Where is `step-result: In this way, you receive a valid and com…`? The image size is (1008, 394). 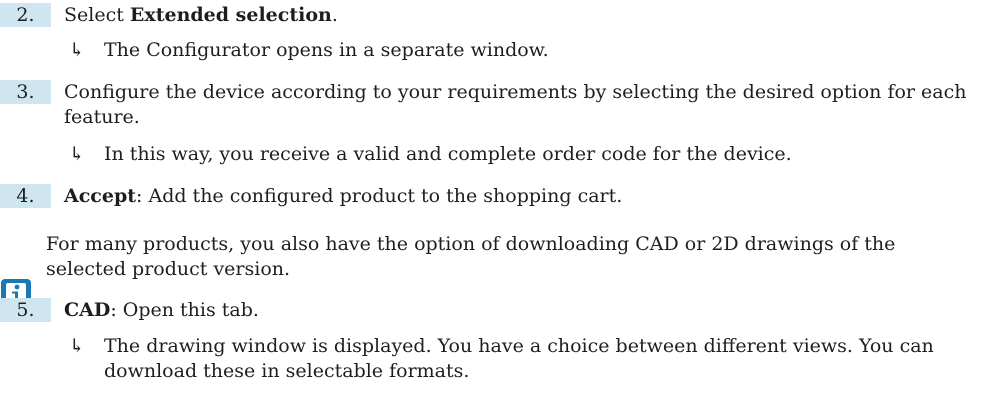 step-result: In this way, you receive a valid and com… is located at coordinates (448, 154).